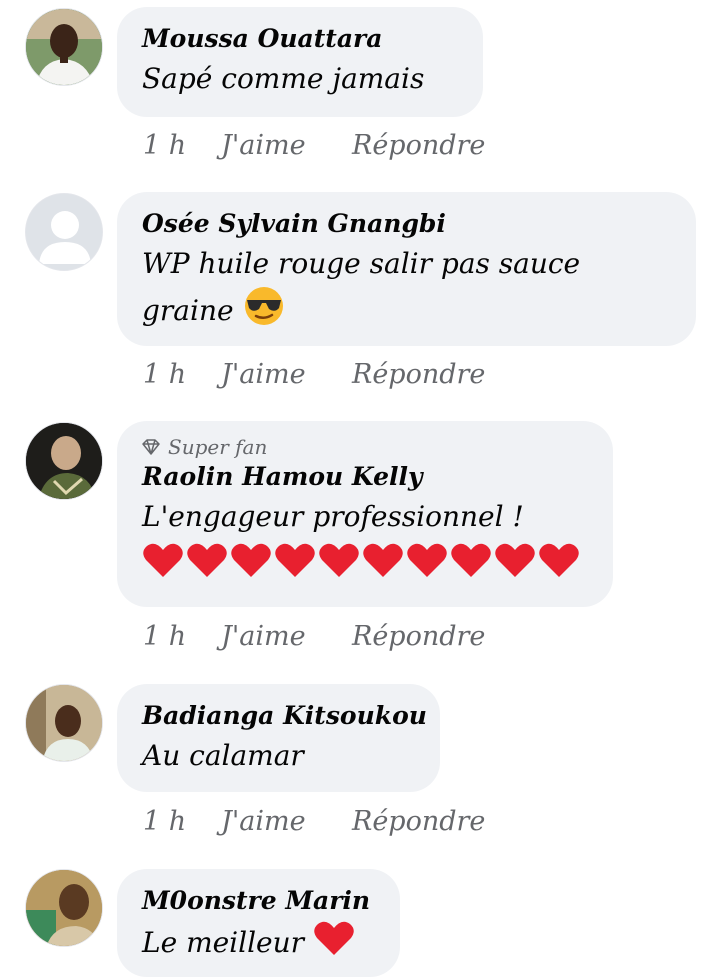 This screenshot has height=979, width=720. What do you see at coordinates (259, 901) in the screenshot?
I see `comment-author: M0onstre Marin` at bounding box center [259, 901].